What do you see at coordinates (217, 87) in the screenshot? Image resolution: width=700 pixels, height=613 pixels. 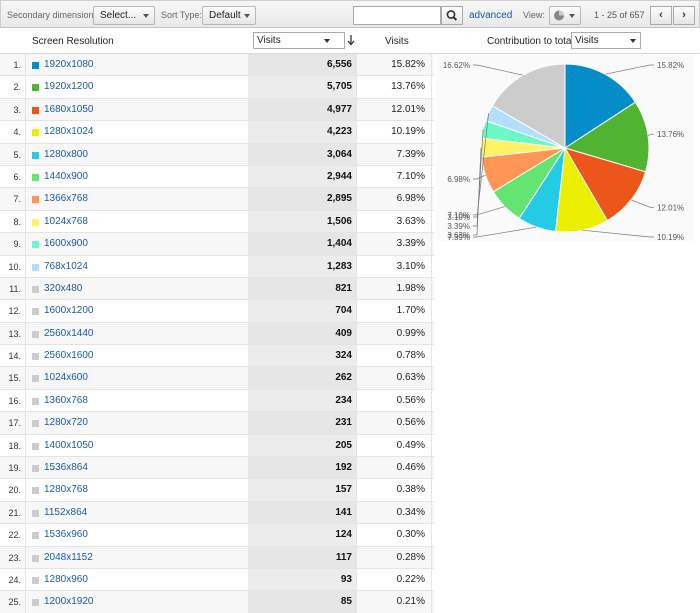 I see `table-row: 2. 1920x1200 5,705 13.76%` at bounding box center [217, 87].